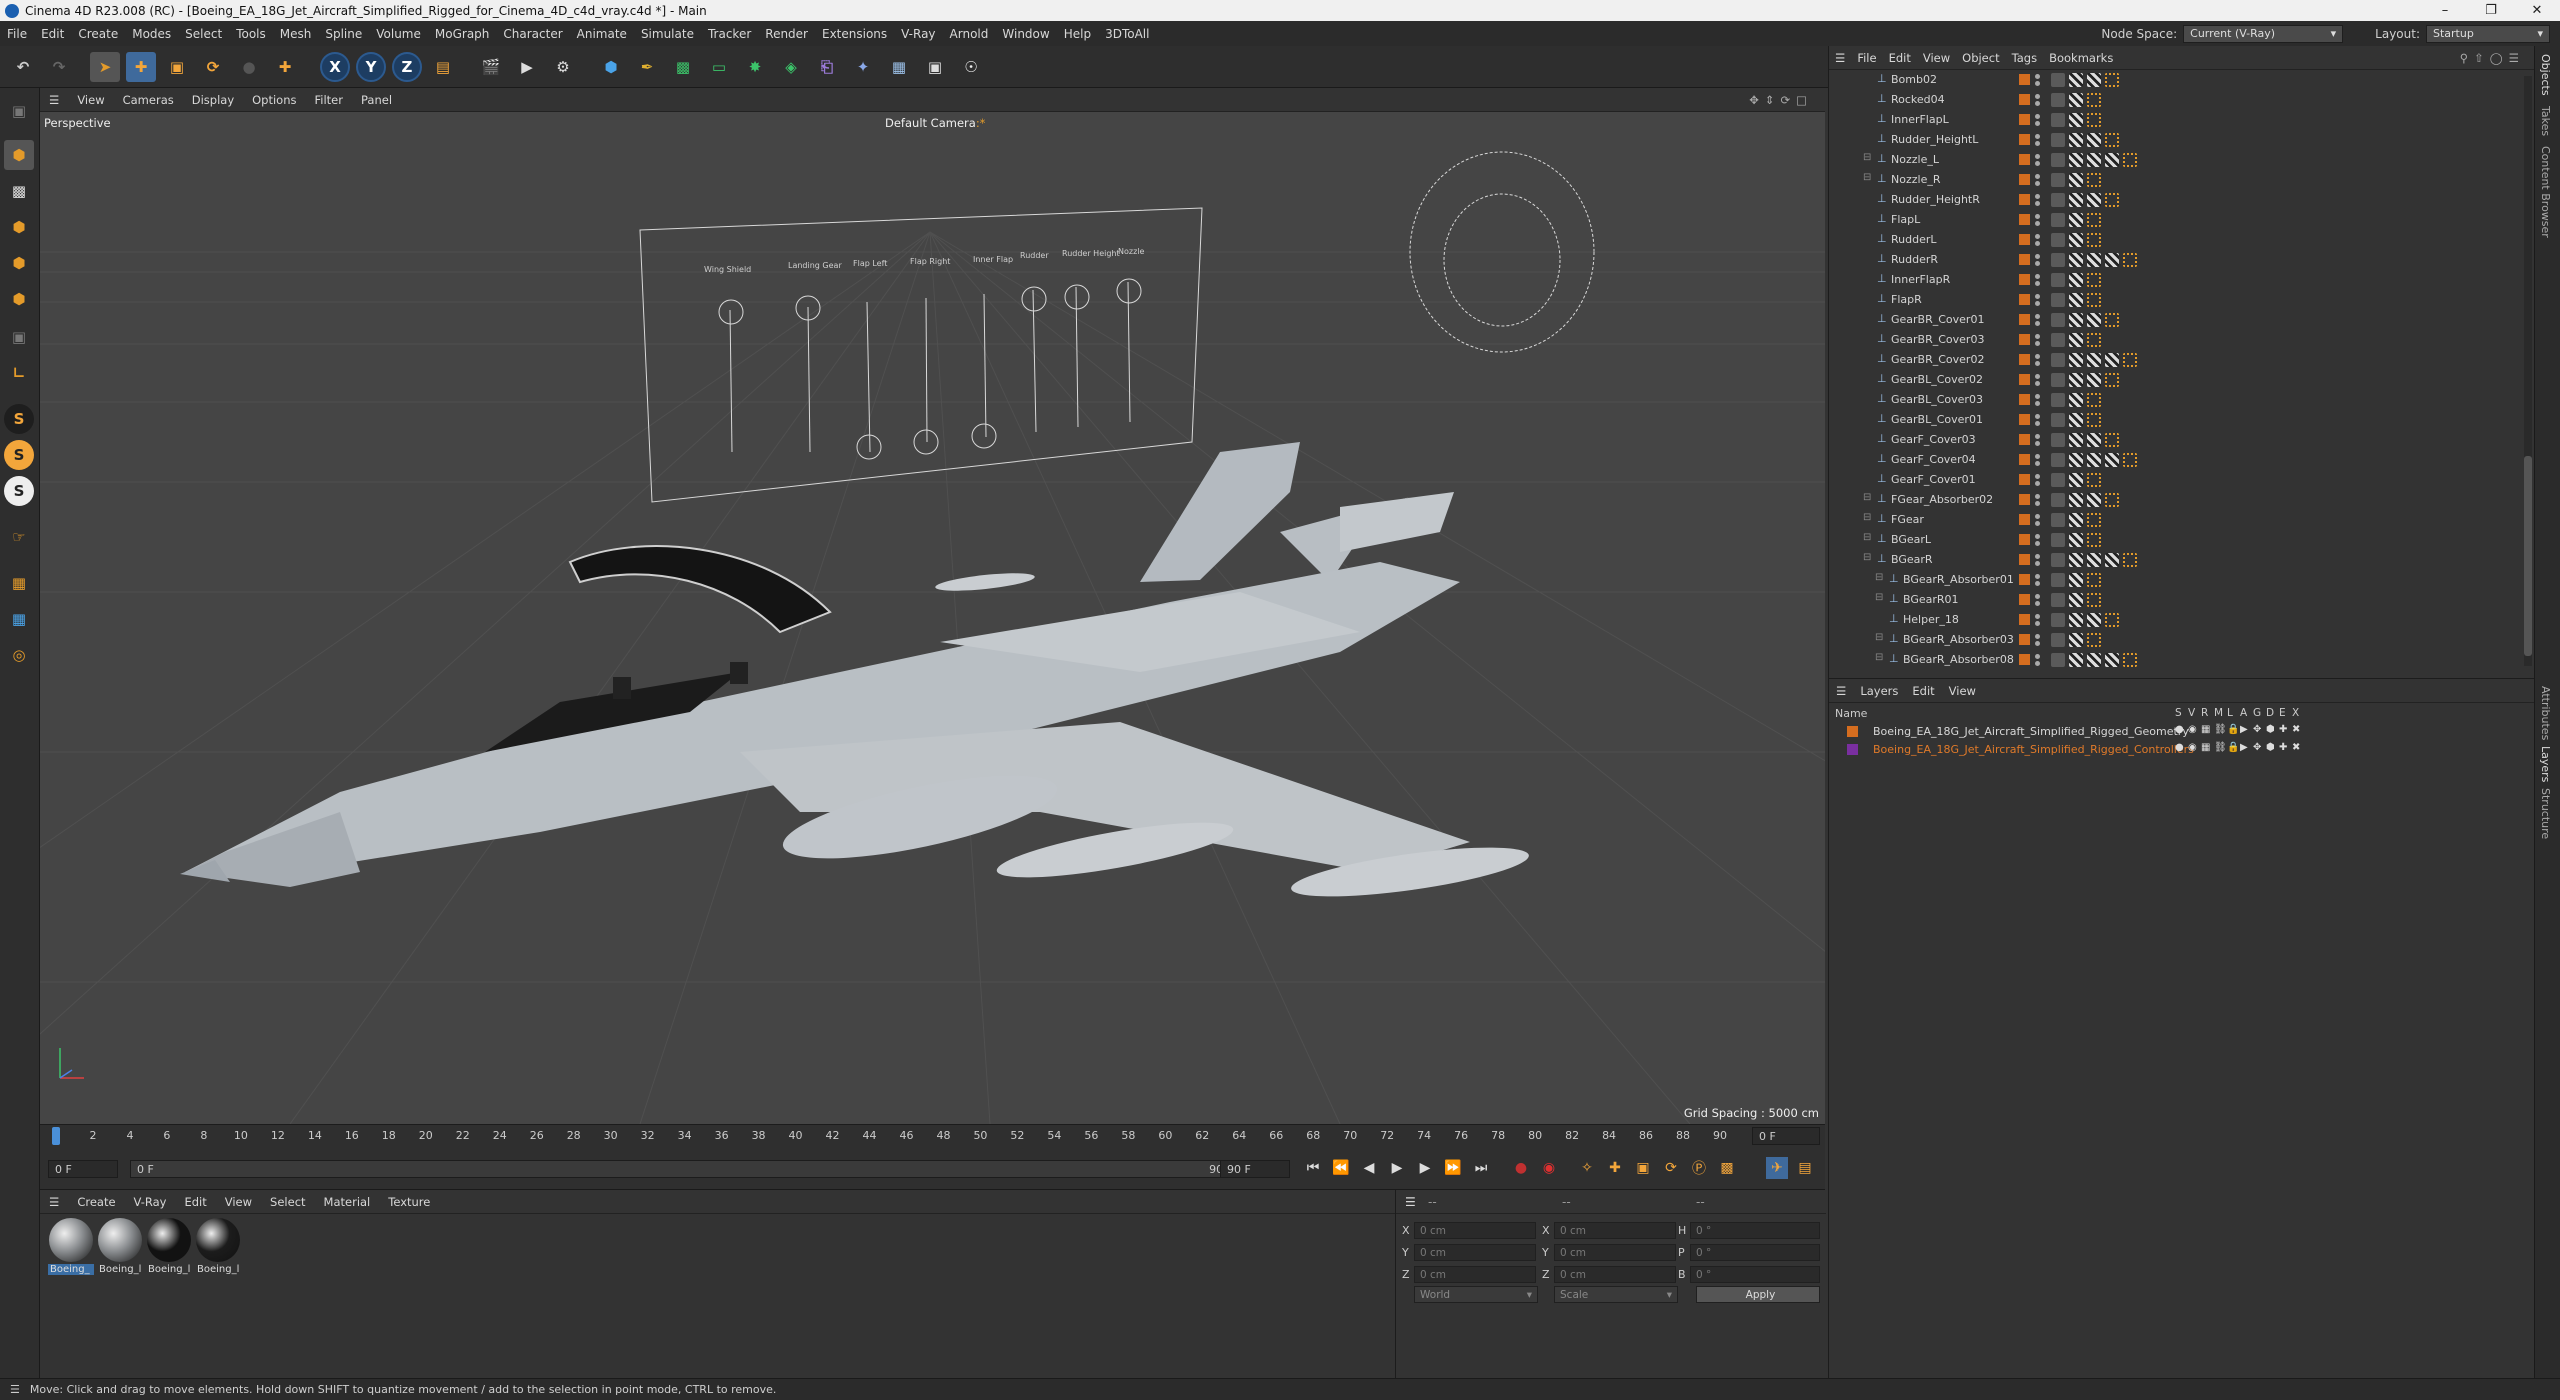 The image size is (2560, 1400). I want to click on y-axis-lock-button: Y, so click(371, 67).